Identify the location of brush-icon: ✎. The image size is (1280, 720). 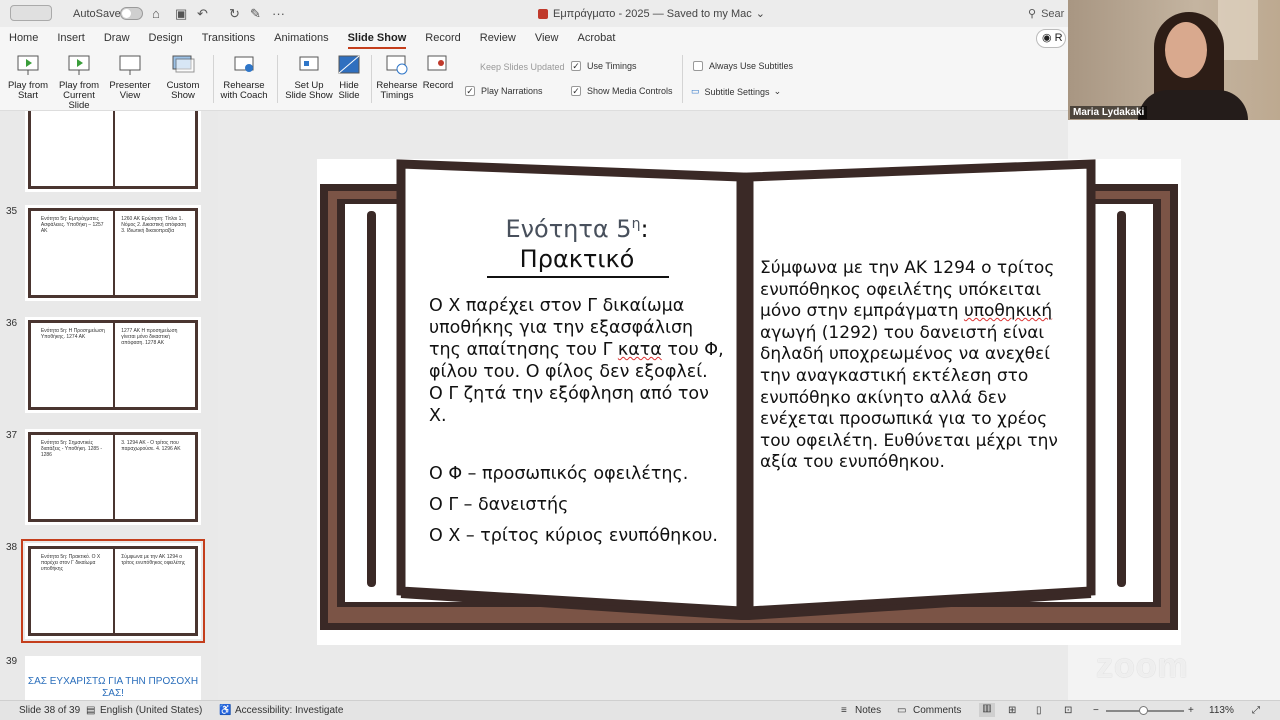
(255, 13).